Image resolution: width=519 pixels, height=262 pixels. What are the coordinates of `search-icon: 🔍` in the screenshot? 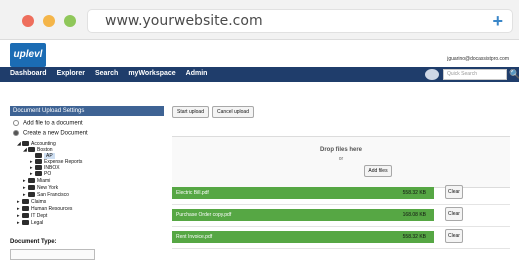 It's located at (514, 74).